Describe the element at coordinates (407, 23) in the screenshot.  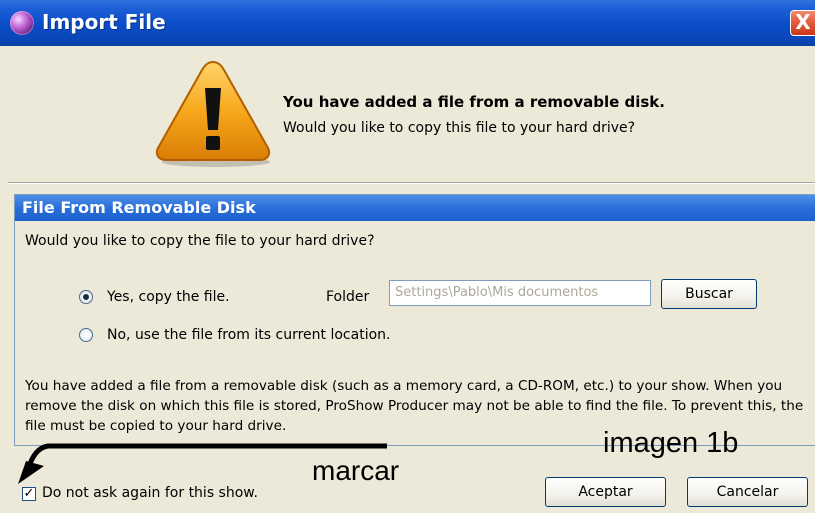
I see `title-bar: Import File X` at that location.